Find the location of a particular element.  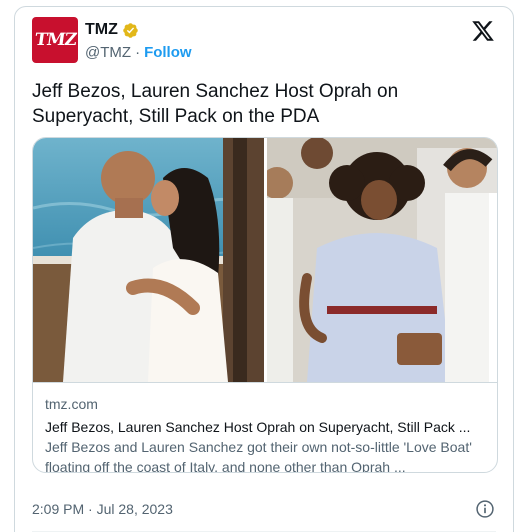

avatar-logo-text: TMZ is located at coordinates (55, 40).